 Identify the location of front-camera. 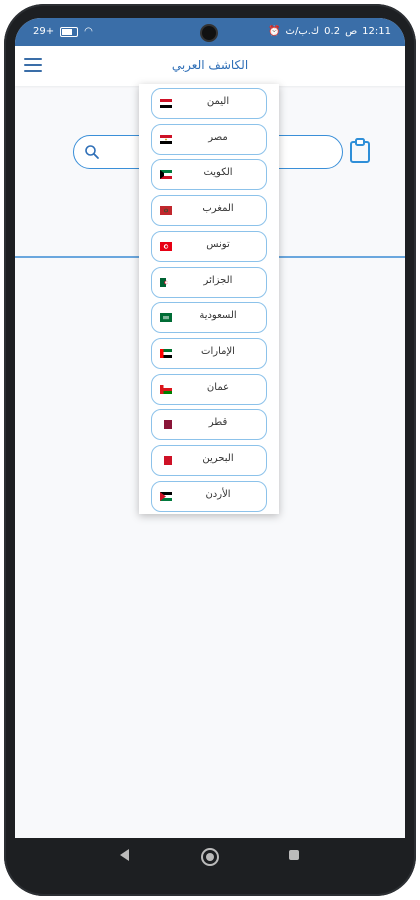
(209, 33).